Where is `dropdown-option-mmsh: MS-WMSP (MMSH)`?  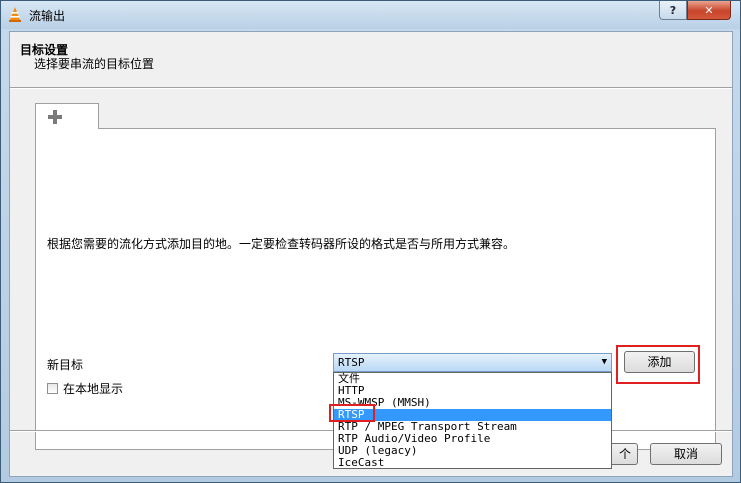
dropdown-option-mmsh: MS-WMSP (MMSH) is located at coordinates (472, 403).